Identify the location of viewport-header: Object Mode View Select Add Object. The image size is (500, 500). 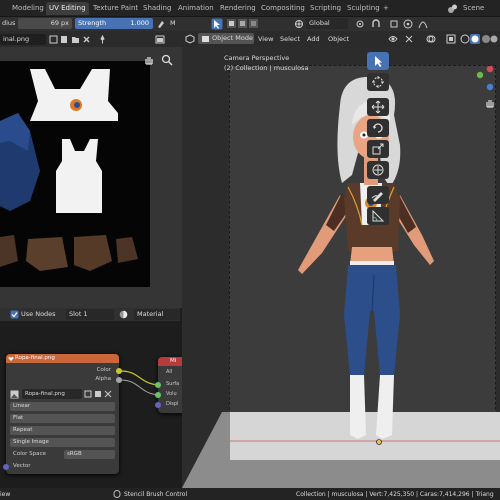
(341, 39).